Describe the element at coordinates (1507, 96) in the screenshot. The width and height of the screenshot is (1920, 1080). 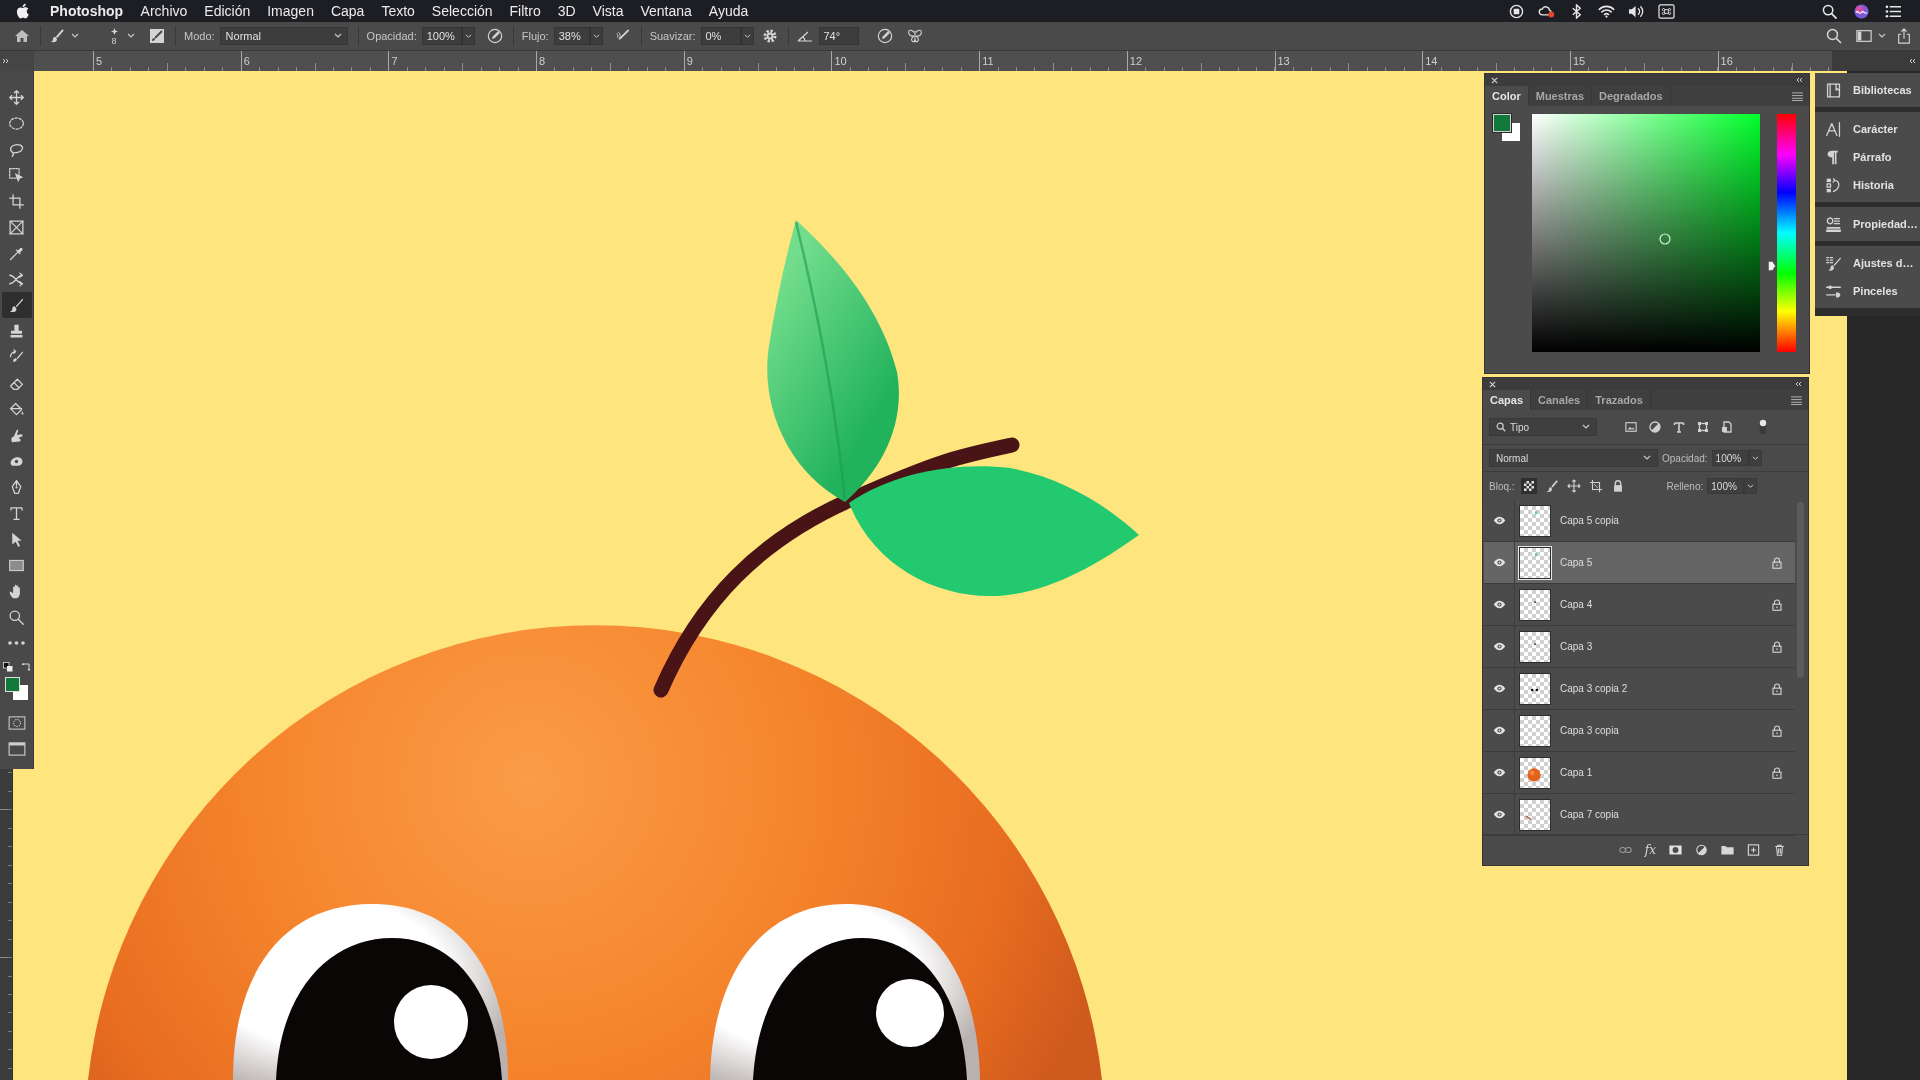
I see `panel-tab: Color` at that location.